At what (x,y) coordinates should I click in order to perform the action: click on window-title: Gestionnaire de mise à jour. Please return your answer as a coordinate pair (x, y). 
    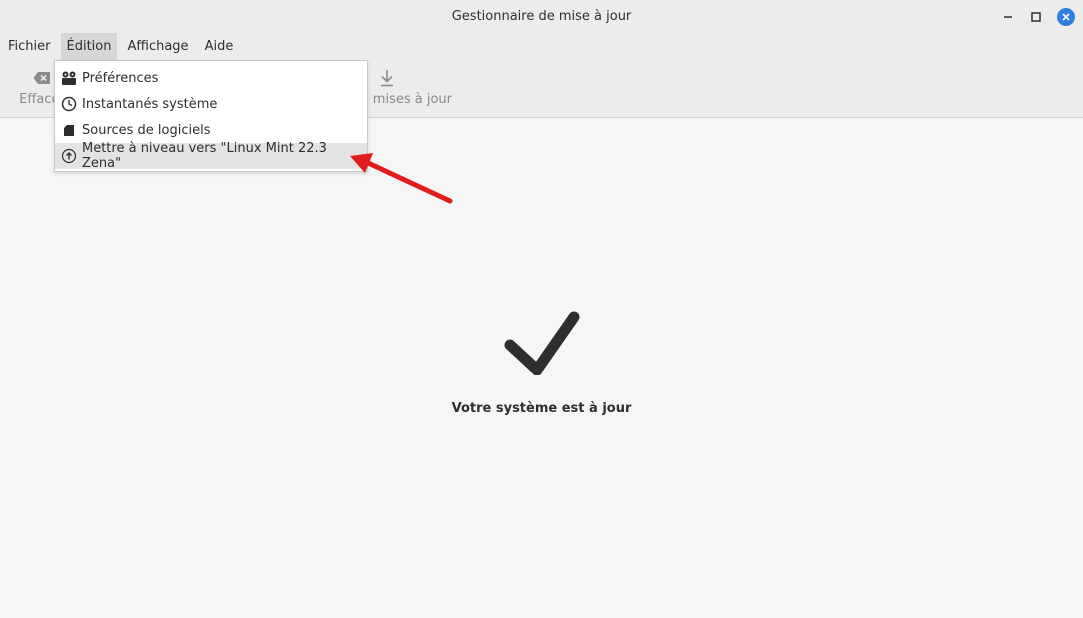
    Looking at the image, I should click on (541, 16).